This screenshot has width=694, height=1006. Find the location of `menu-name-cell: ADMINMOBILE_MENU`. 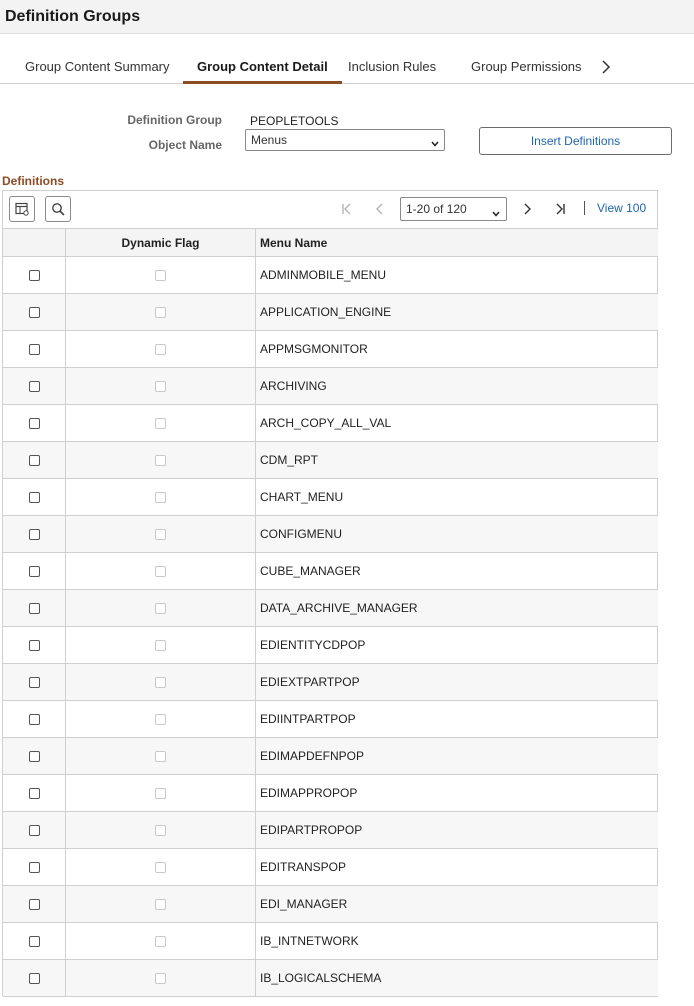

menu-name-cell: ADMINMOBILE_MENU is located at coordinates (456, 275).